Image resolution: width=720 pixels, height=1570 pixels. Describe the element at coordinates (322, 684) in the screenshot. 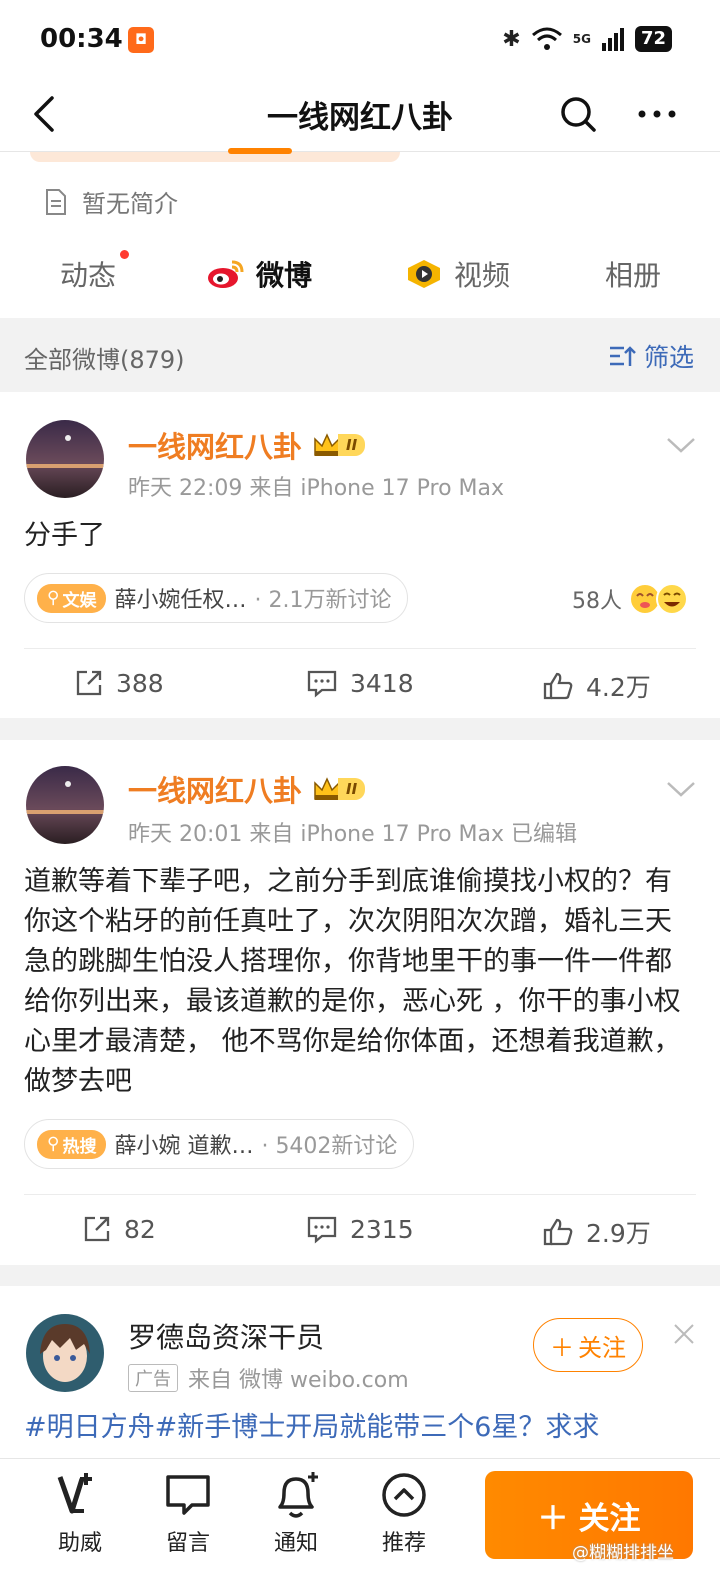

I see `comment-icon` at that location.